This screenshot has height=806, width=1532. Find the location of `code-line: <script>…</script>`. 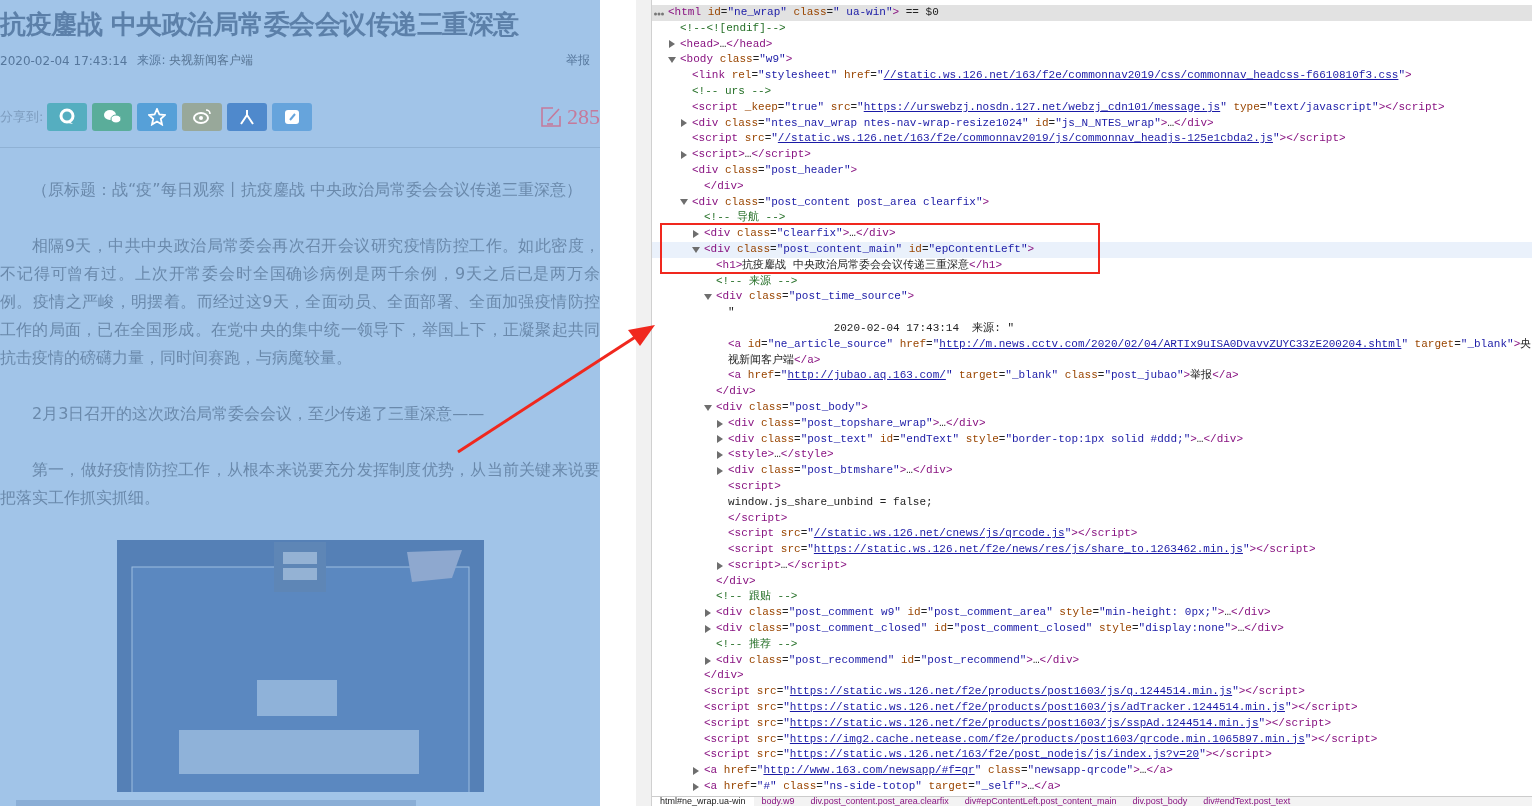

code-line: <script>…</script> is located at coordinates (752, 155).